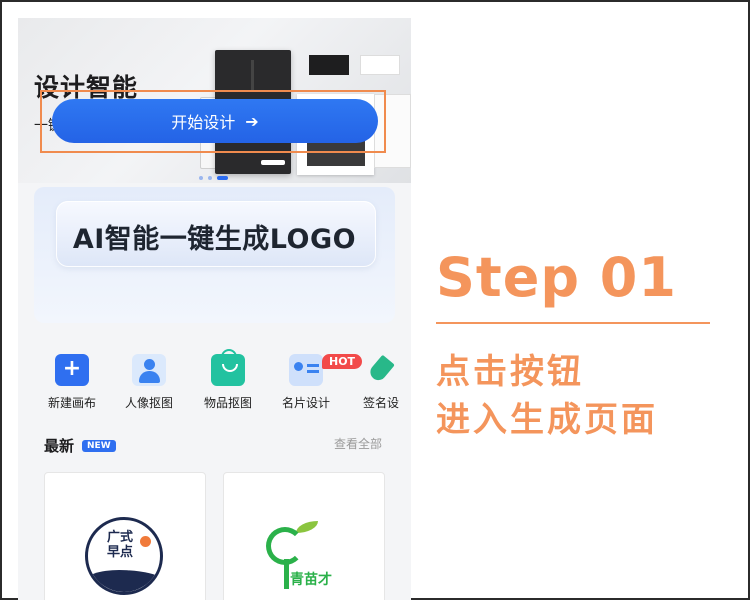 The height and width of the screenshot is (600, 750). I want to click on arrow-right-icon: ➔, so click(252, 121).